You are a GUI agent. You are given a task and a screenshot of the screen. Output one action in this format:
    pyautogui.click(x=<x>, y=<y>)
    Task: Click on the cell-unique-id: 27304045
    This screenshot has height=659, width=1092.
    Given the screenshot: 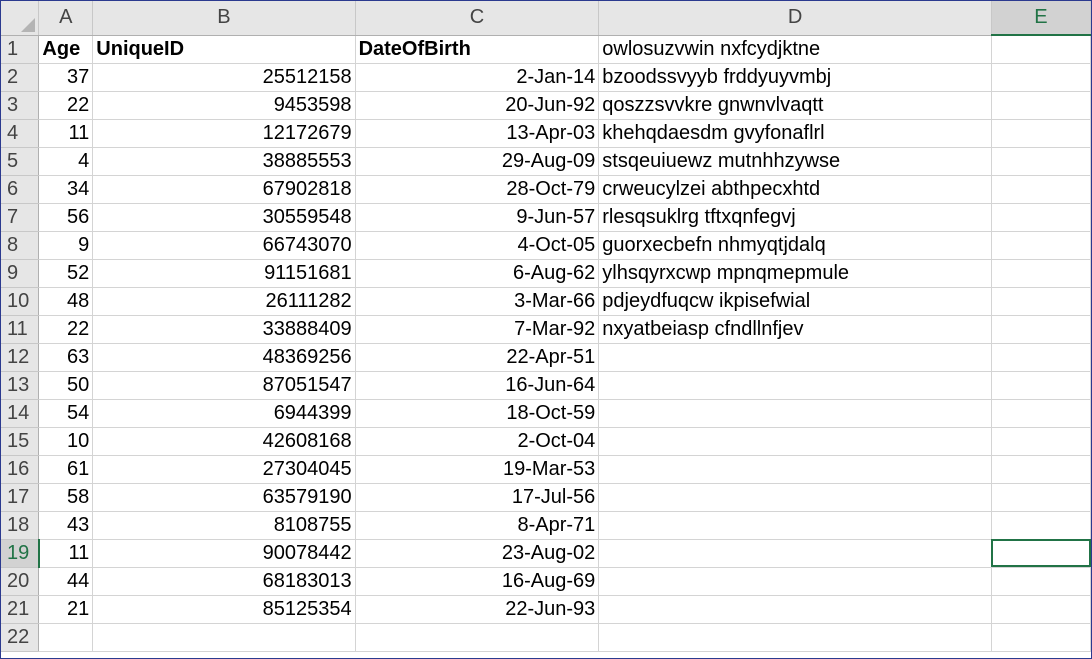 What is the action you would take?
    pyautogui.click(x=224, y=469)
    